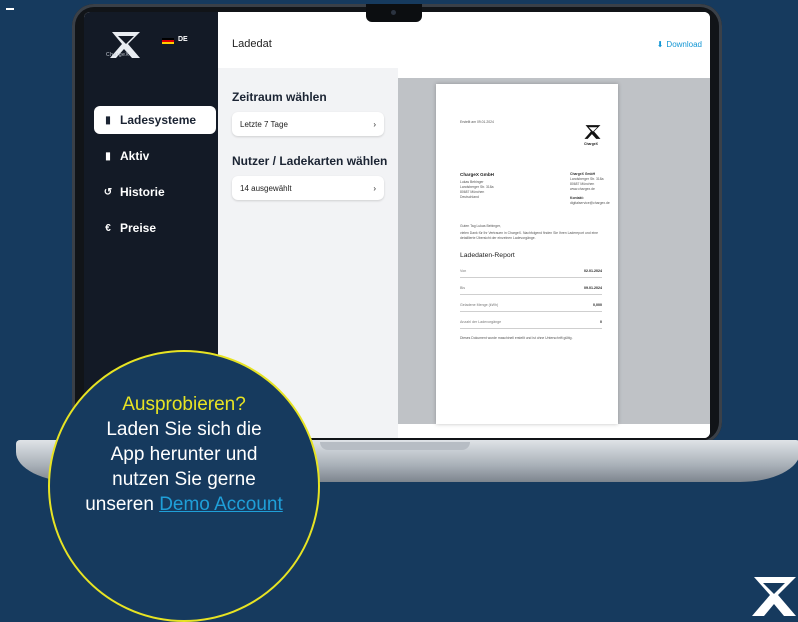 The height and width of the screenshot is (622, 798). Describe the element at coordinates (10, 9) in the screenshot. I see `dash-mark` at that location.